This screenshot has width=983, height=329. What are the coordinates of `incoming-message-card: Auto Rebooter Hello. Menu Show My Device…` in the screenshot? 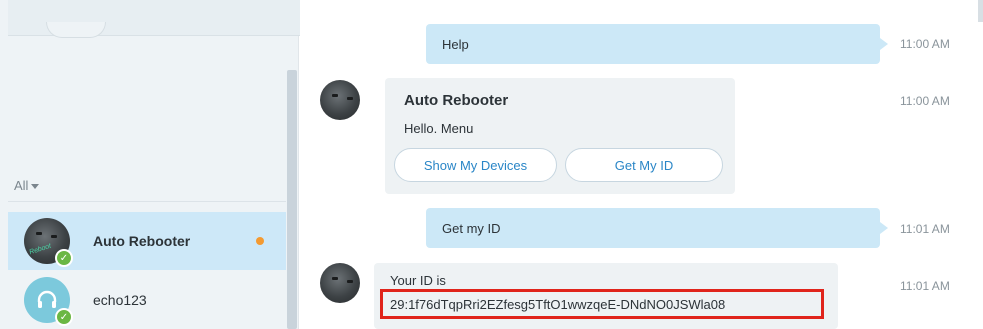 It's located at (560, 136).